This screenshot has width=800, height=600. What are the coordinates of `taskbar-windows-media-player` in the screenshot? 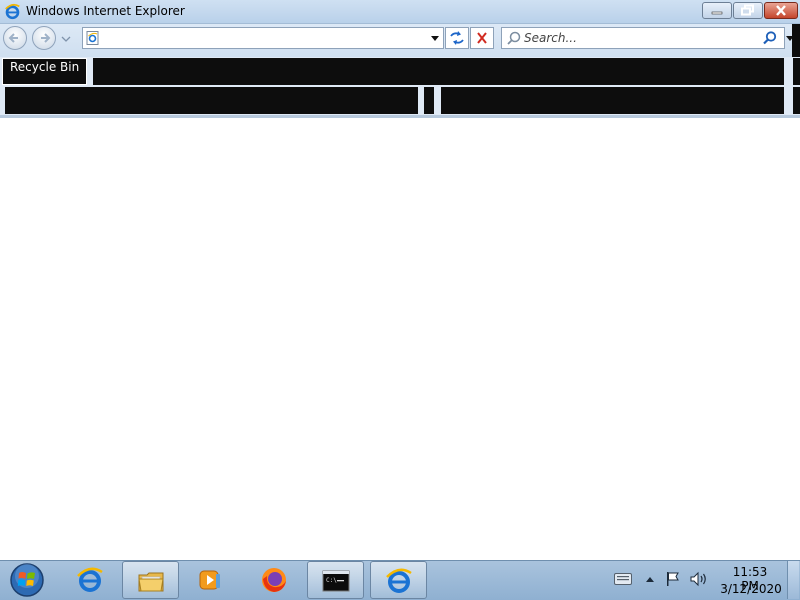 It's located at (210, 580).